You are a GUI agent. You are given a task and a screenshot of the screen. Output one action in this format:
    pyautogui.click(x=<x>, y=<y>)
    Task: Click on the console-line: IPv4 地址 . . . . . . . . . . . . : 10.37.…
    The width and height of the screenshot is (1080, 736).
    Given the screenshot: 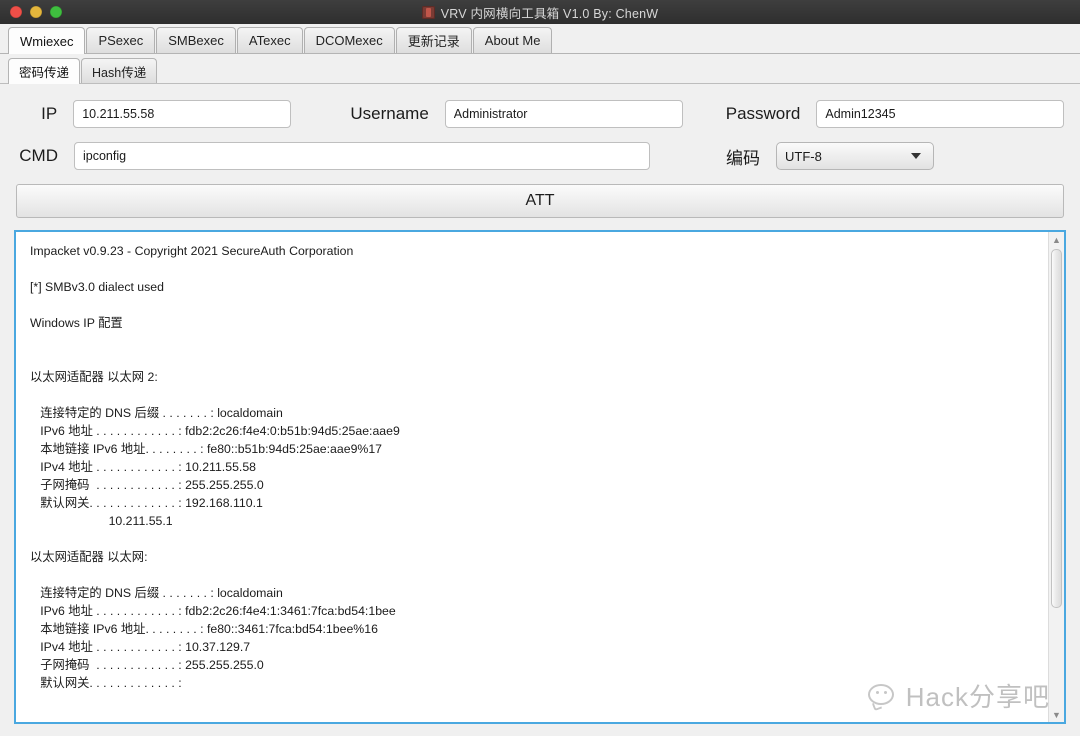 What is the action you would take?
    pyautogui.click(x=140, y=647)
    